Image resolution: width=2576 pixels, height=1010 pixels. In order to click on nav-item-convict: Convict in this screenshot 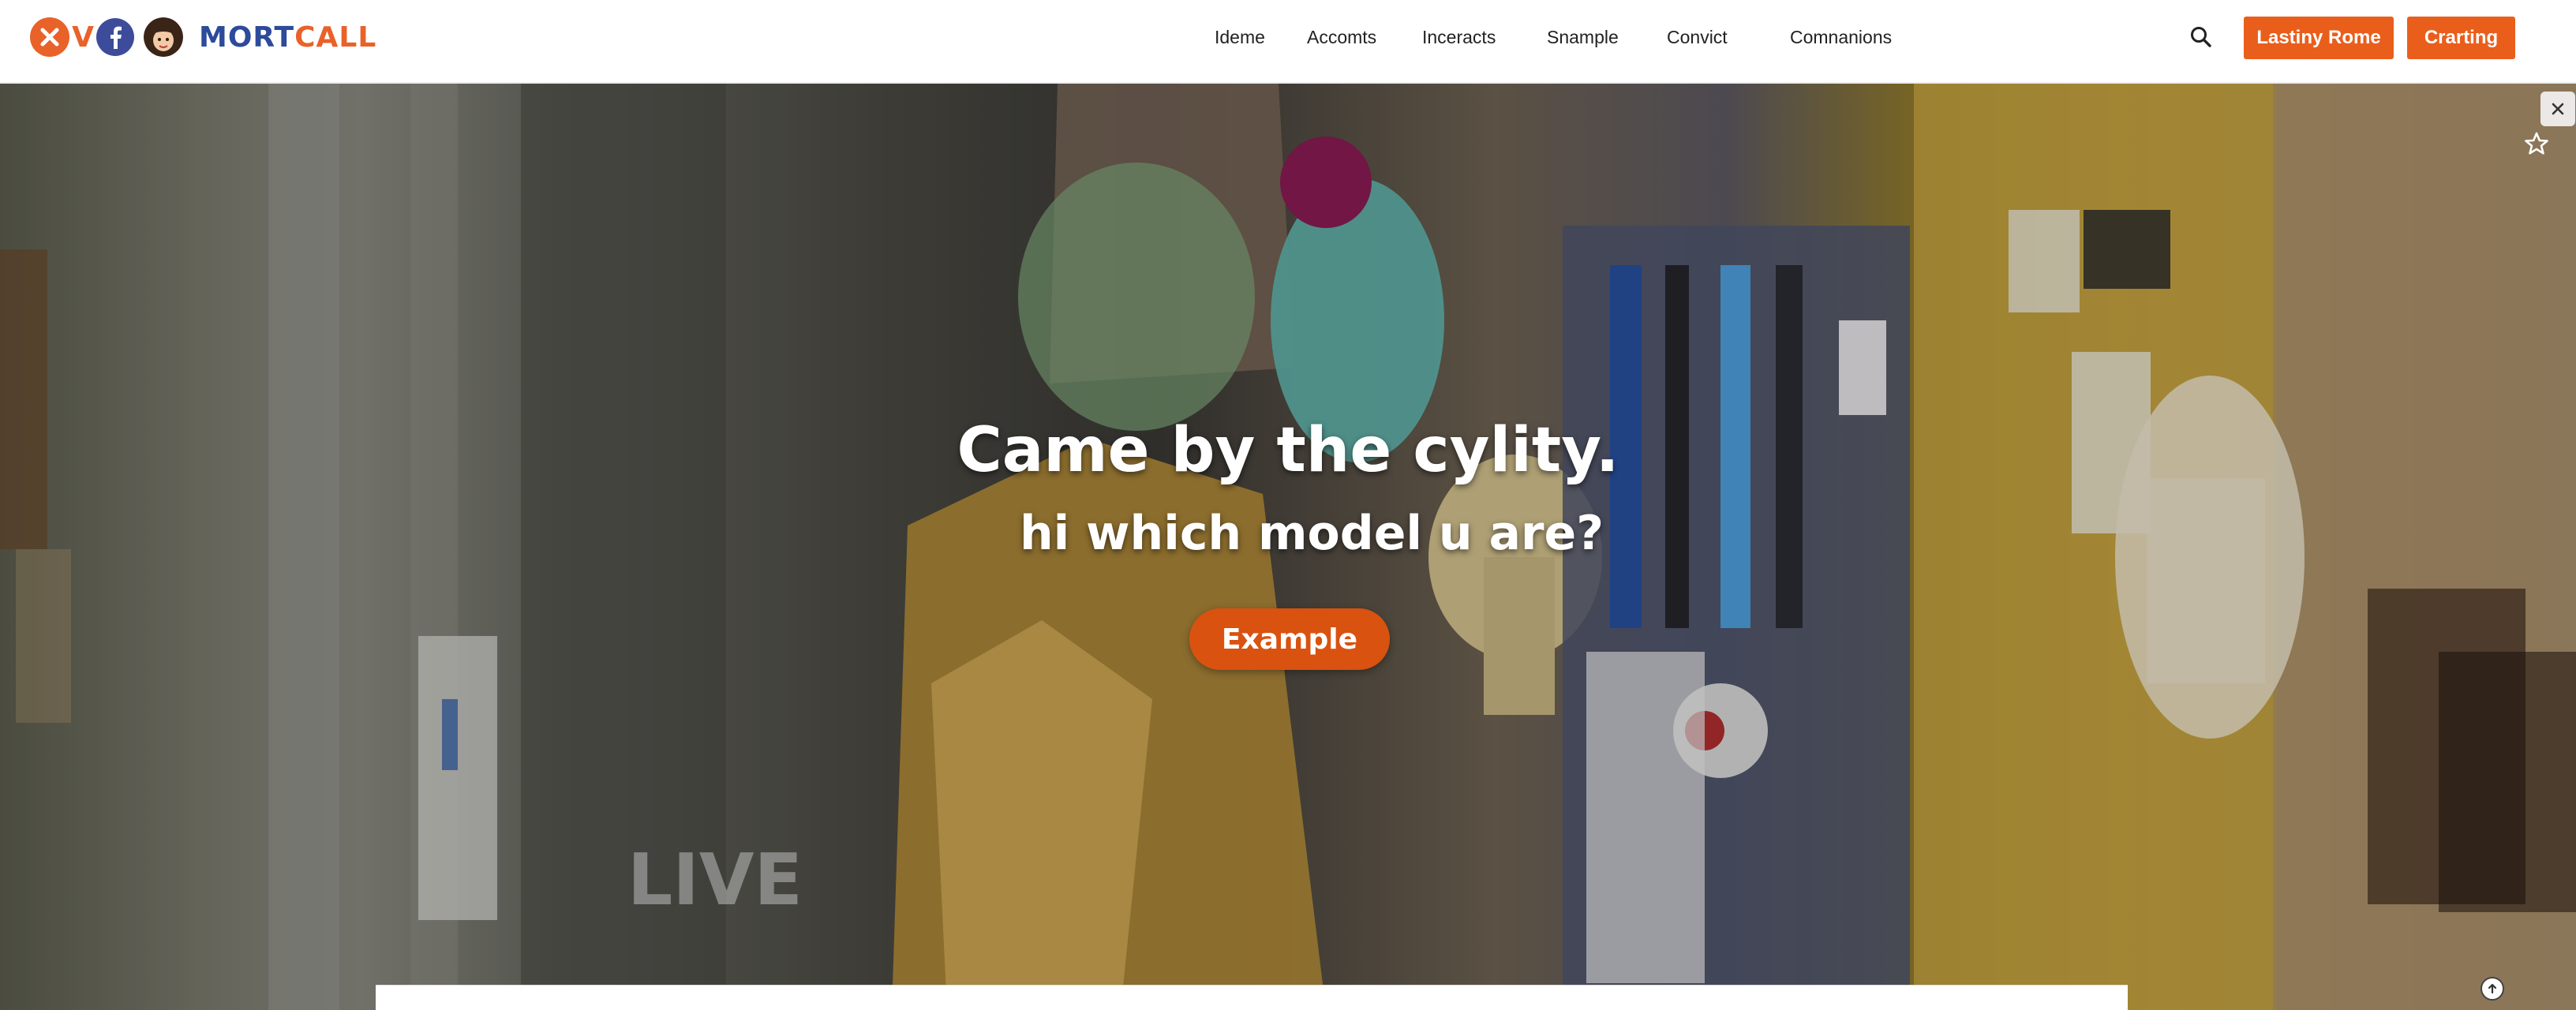, I will do `click(1697, 37)`.